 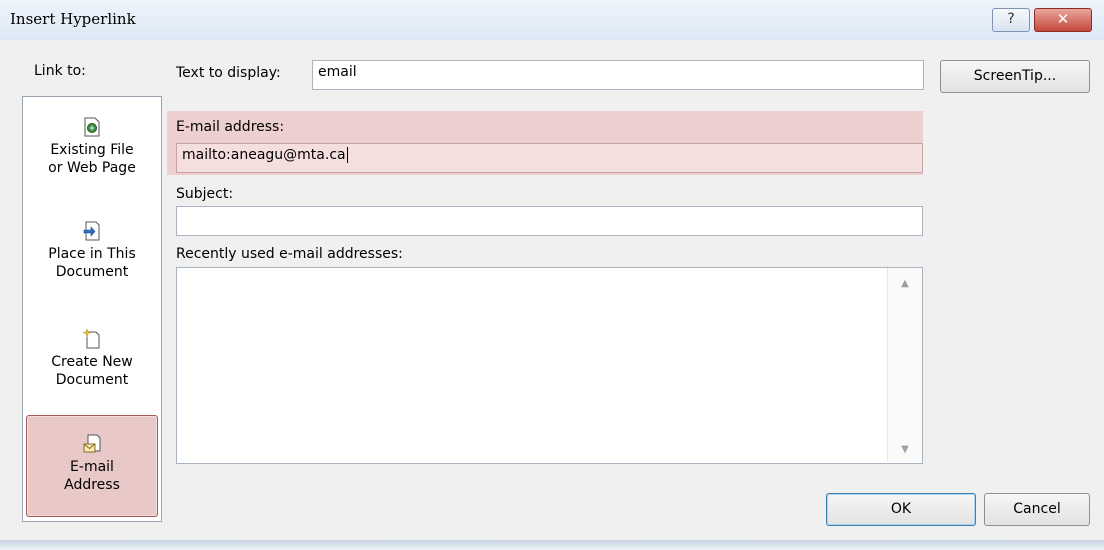 I want to click on email-address-label: E-mail address:, so click(x=230, y=127).